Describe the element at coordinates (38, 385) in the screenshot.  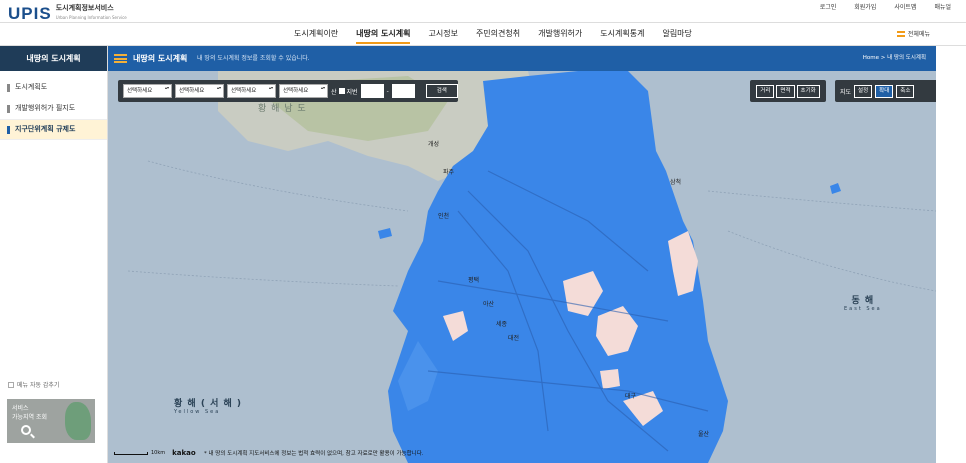
I see `auto-hide-label: 메뉴 자동 감추기` at that location.